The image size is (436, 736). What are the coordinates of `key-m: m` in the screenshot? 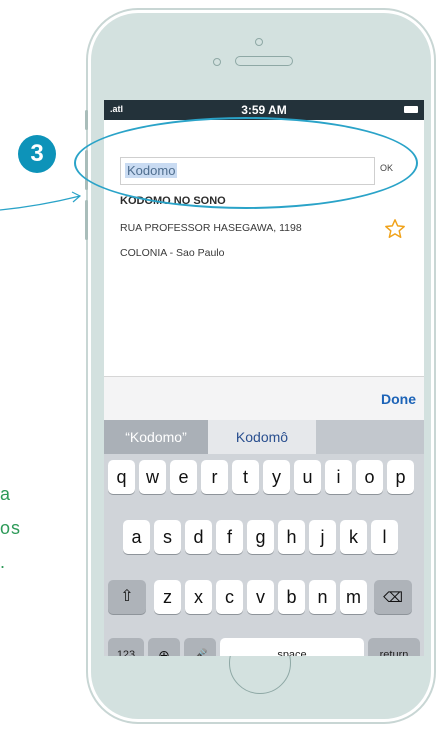 It's located at (353, 597).